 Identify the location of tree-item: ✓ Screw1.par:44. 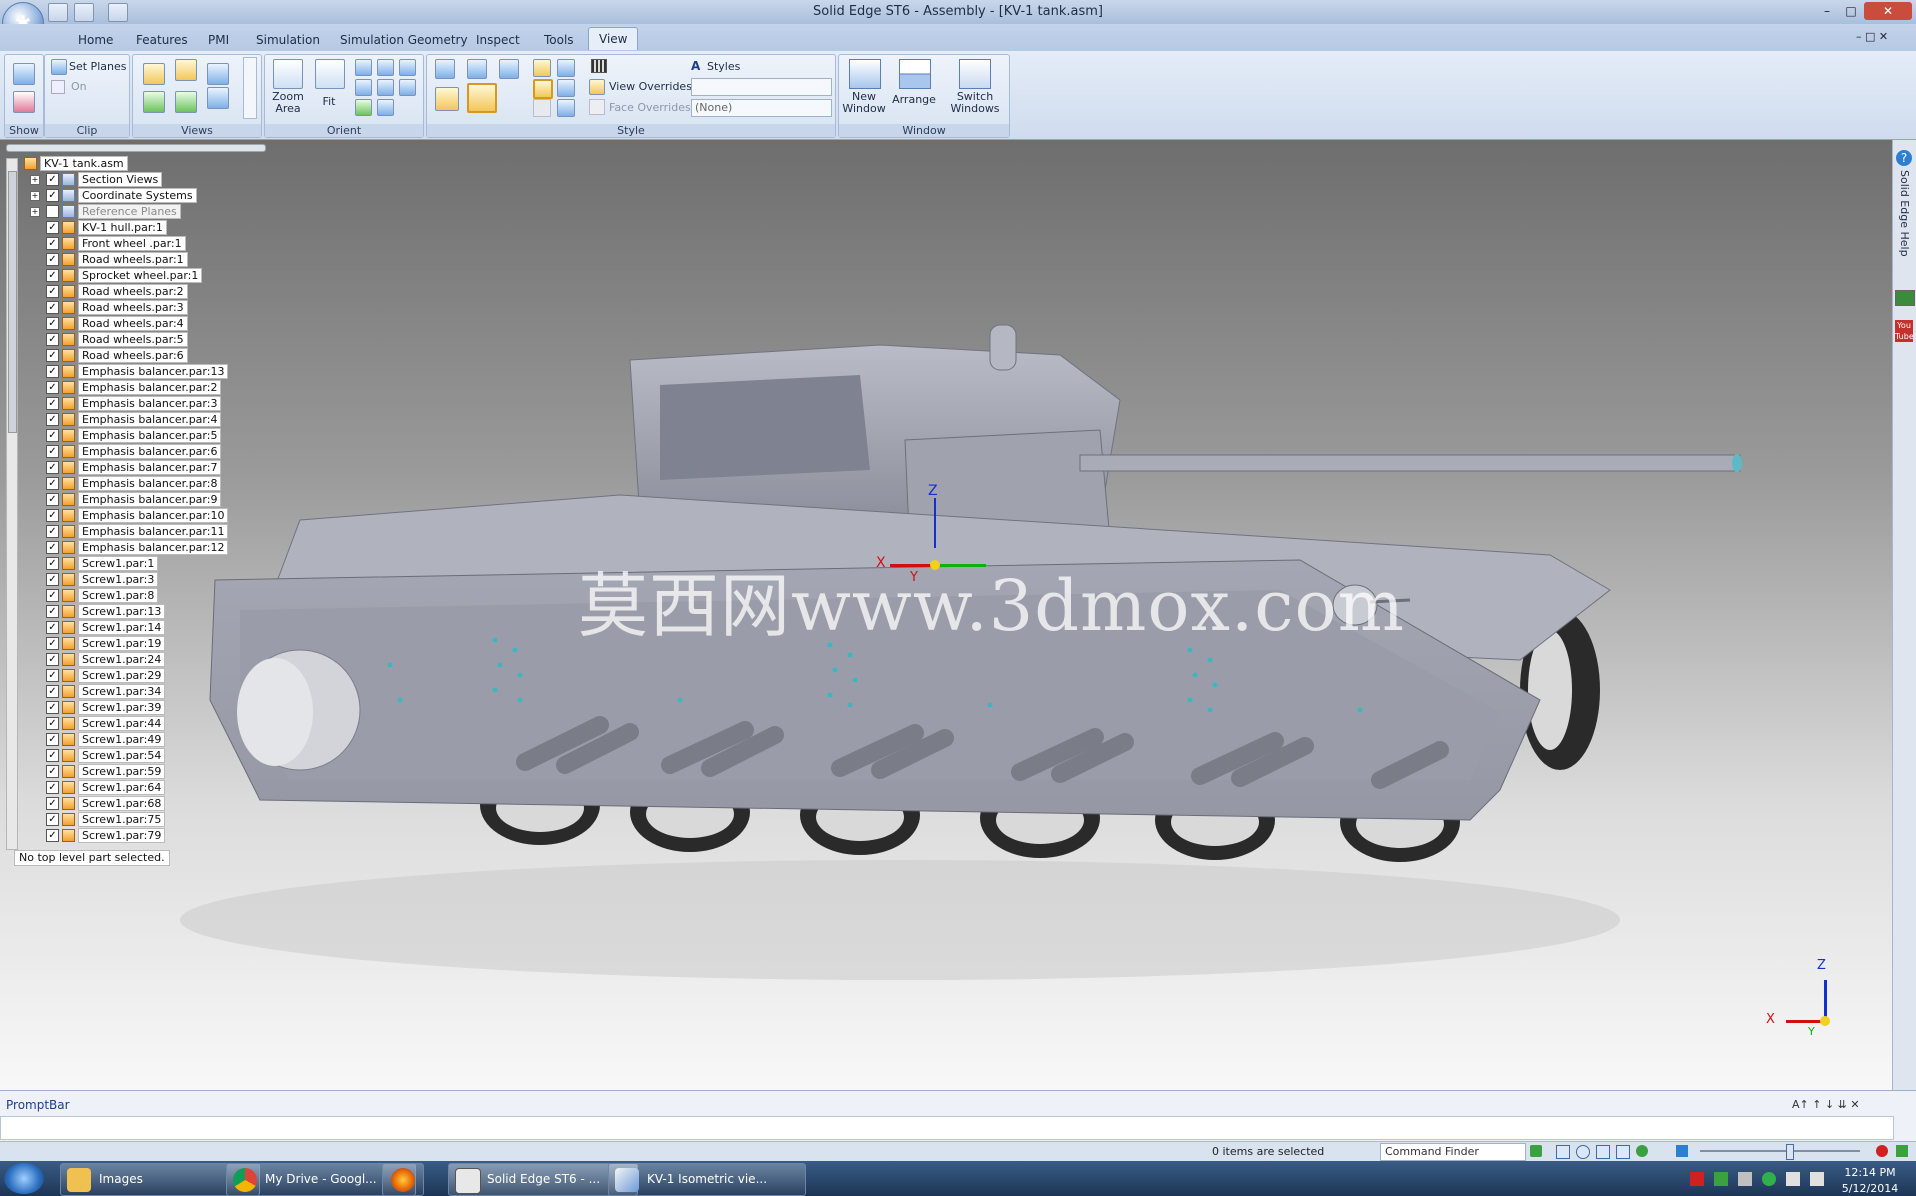
(137, 723).